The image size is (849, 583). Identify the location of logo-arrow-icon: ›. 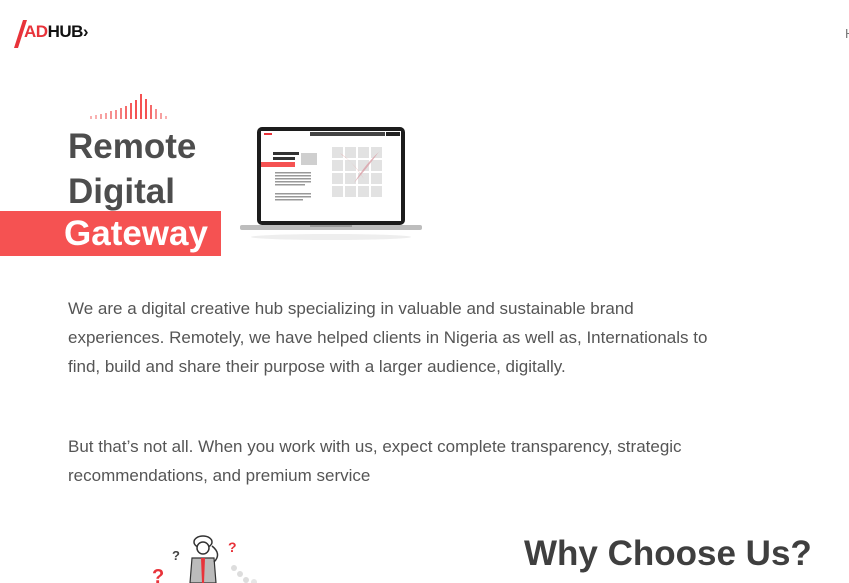
(85, 31).